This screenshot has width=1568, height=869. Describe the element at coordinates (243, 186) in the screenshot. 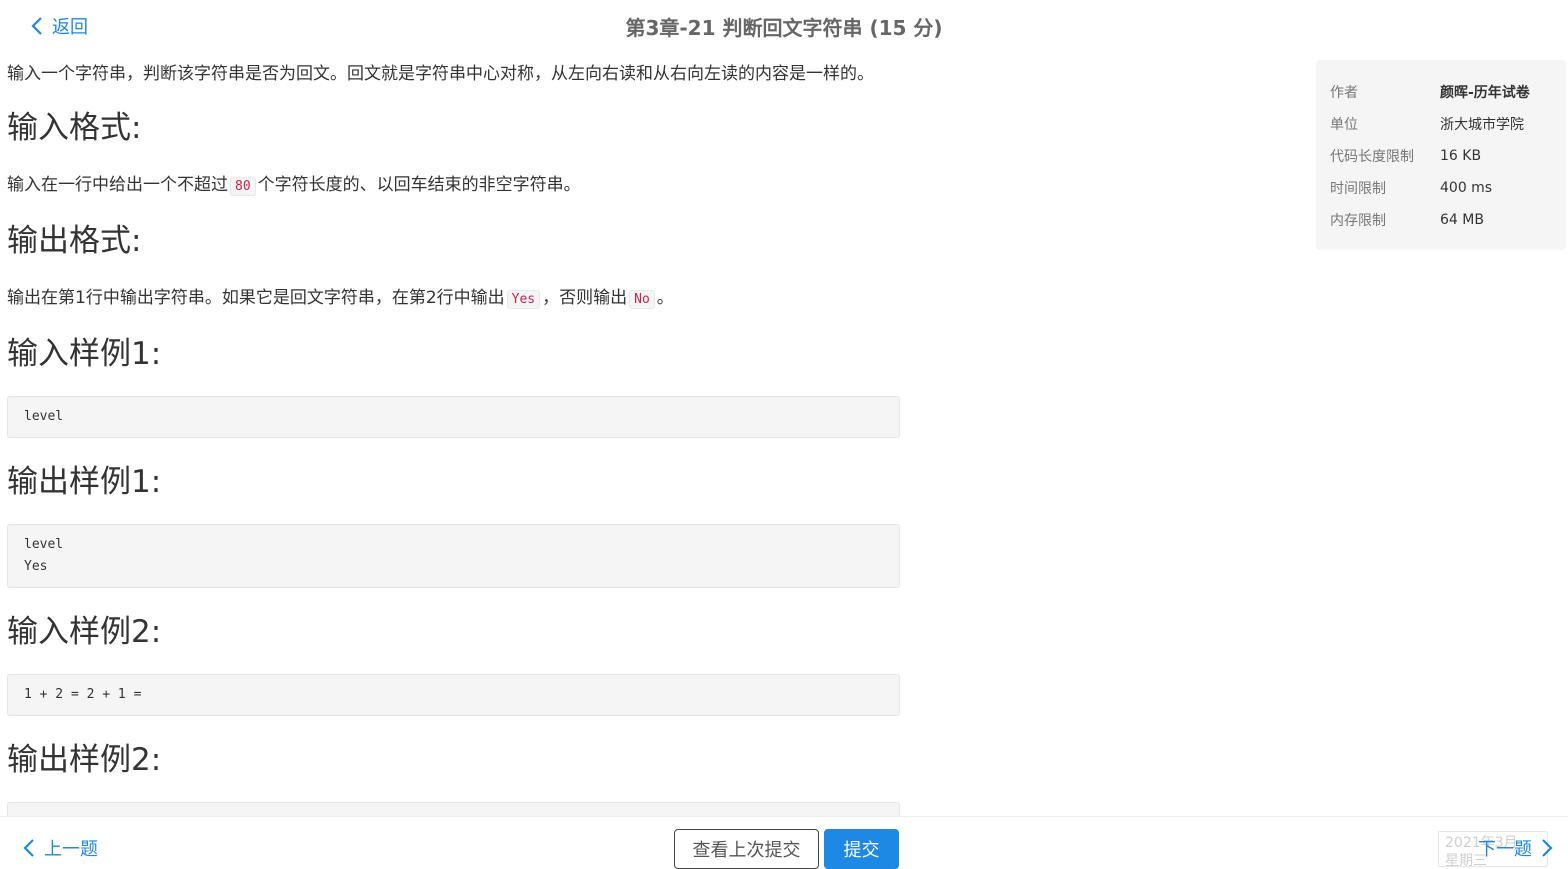

I see `inline-code-80: 80` at that location.